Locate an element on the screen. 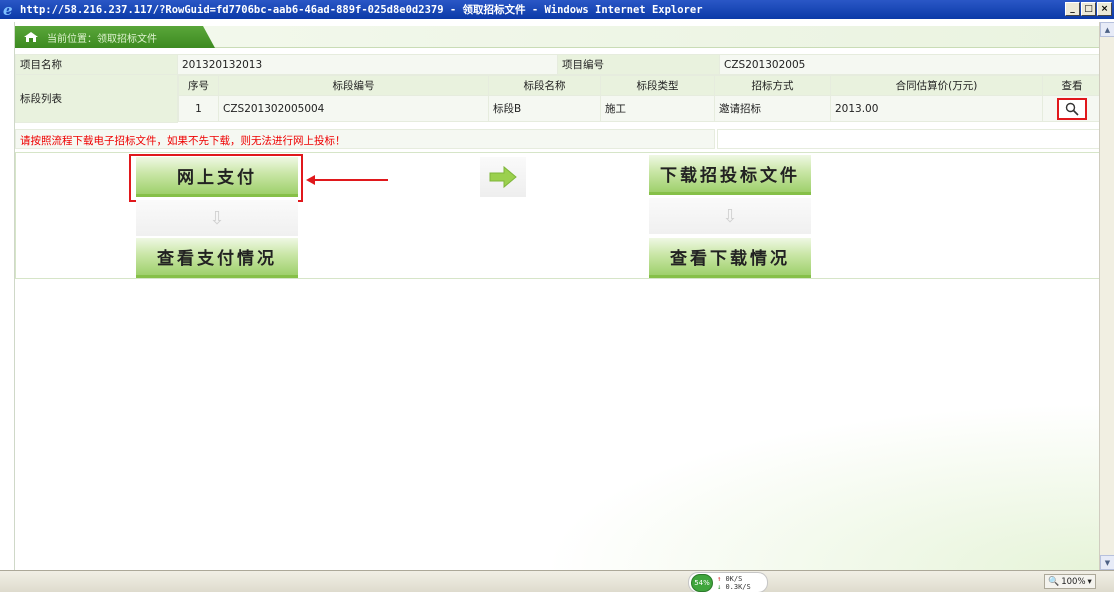 The image size is (1114, 592). status-bar: 54% ↑ 0K/S ↓ 0.3K/S 🔍 100% ▾ is located at coordinates (557, 581).